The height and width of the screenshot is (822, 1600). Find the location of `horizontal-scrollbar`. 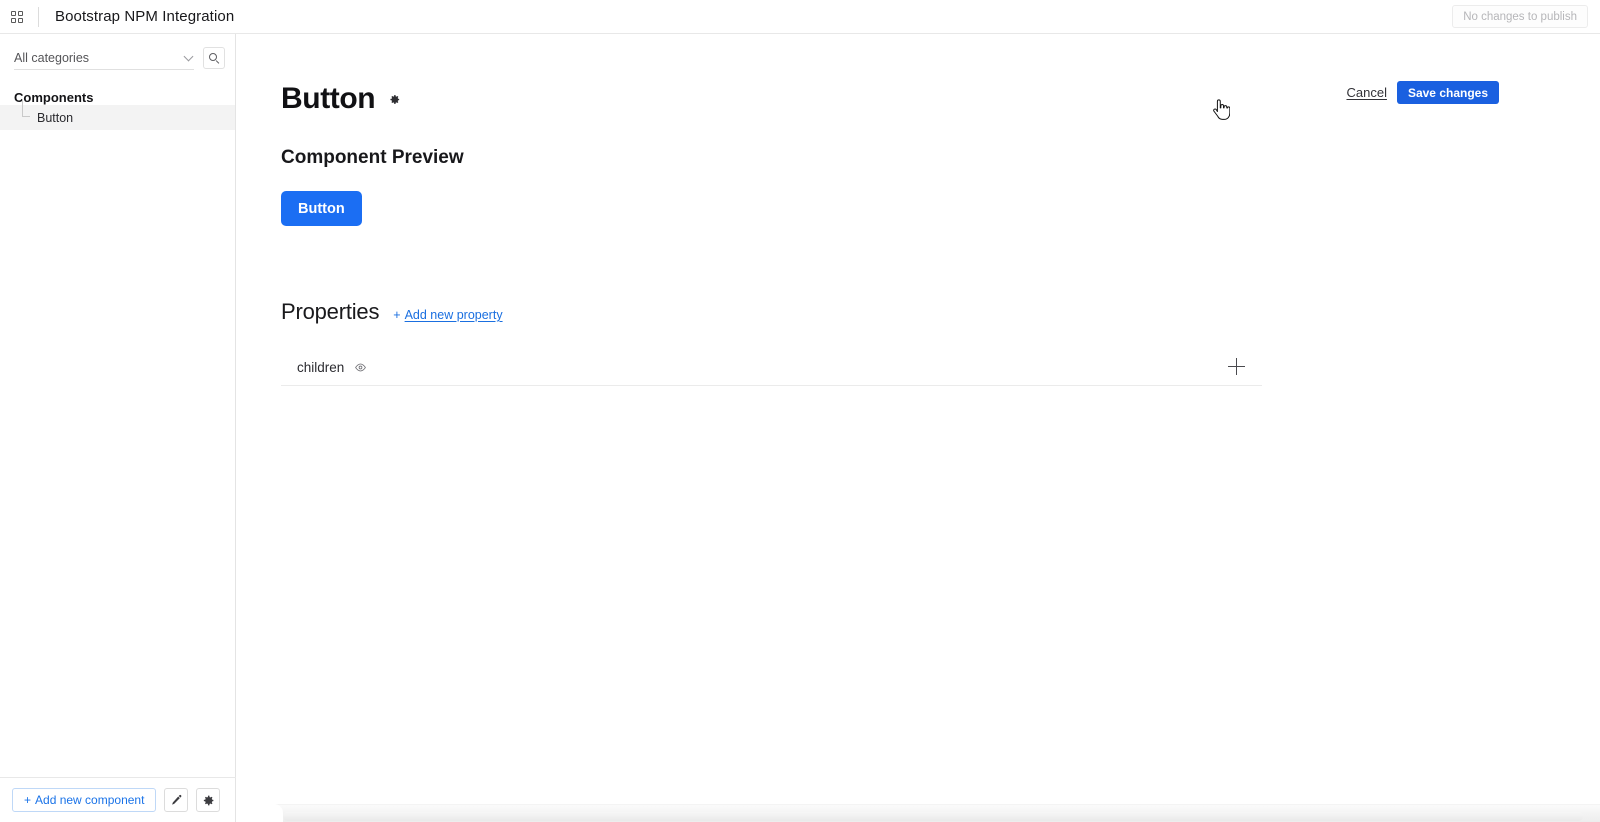

horizontal-scrollbar is located at coordinates (918, 813).